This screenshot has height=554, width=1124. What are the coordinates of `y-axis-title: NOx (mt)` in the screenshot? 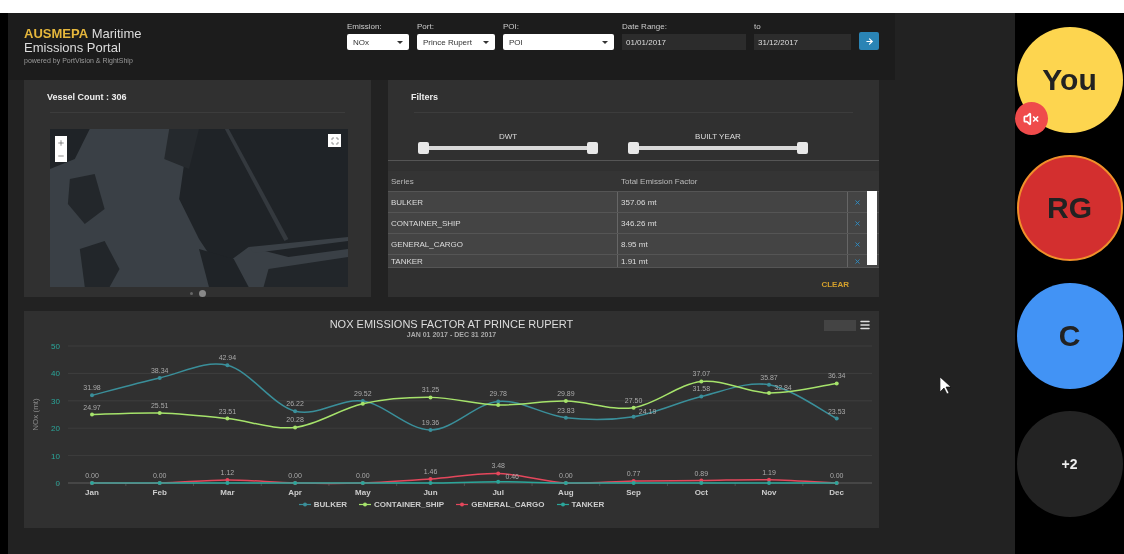 It's located at (35, 414).